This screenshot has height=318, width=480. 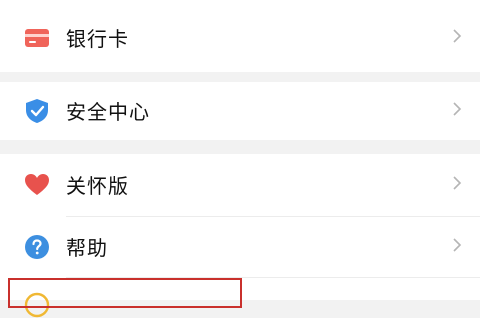 What do you see at coordinates (87, 248) in the screenshot?
I see `menu-item-label: 帮助` at bounding box center [87, 248].